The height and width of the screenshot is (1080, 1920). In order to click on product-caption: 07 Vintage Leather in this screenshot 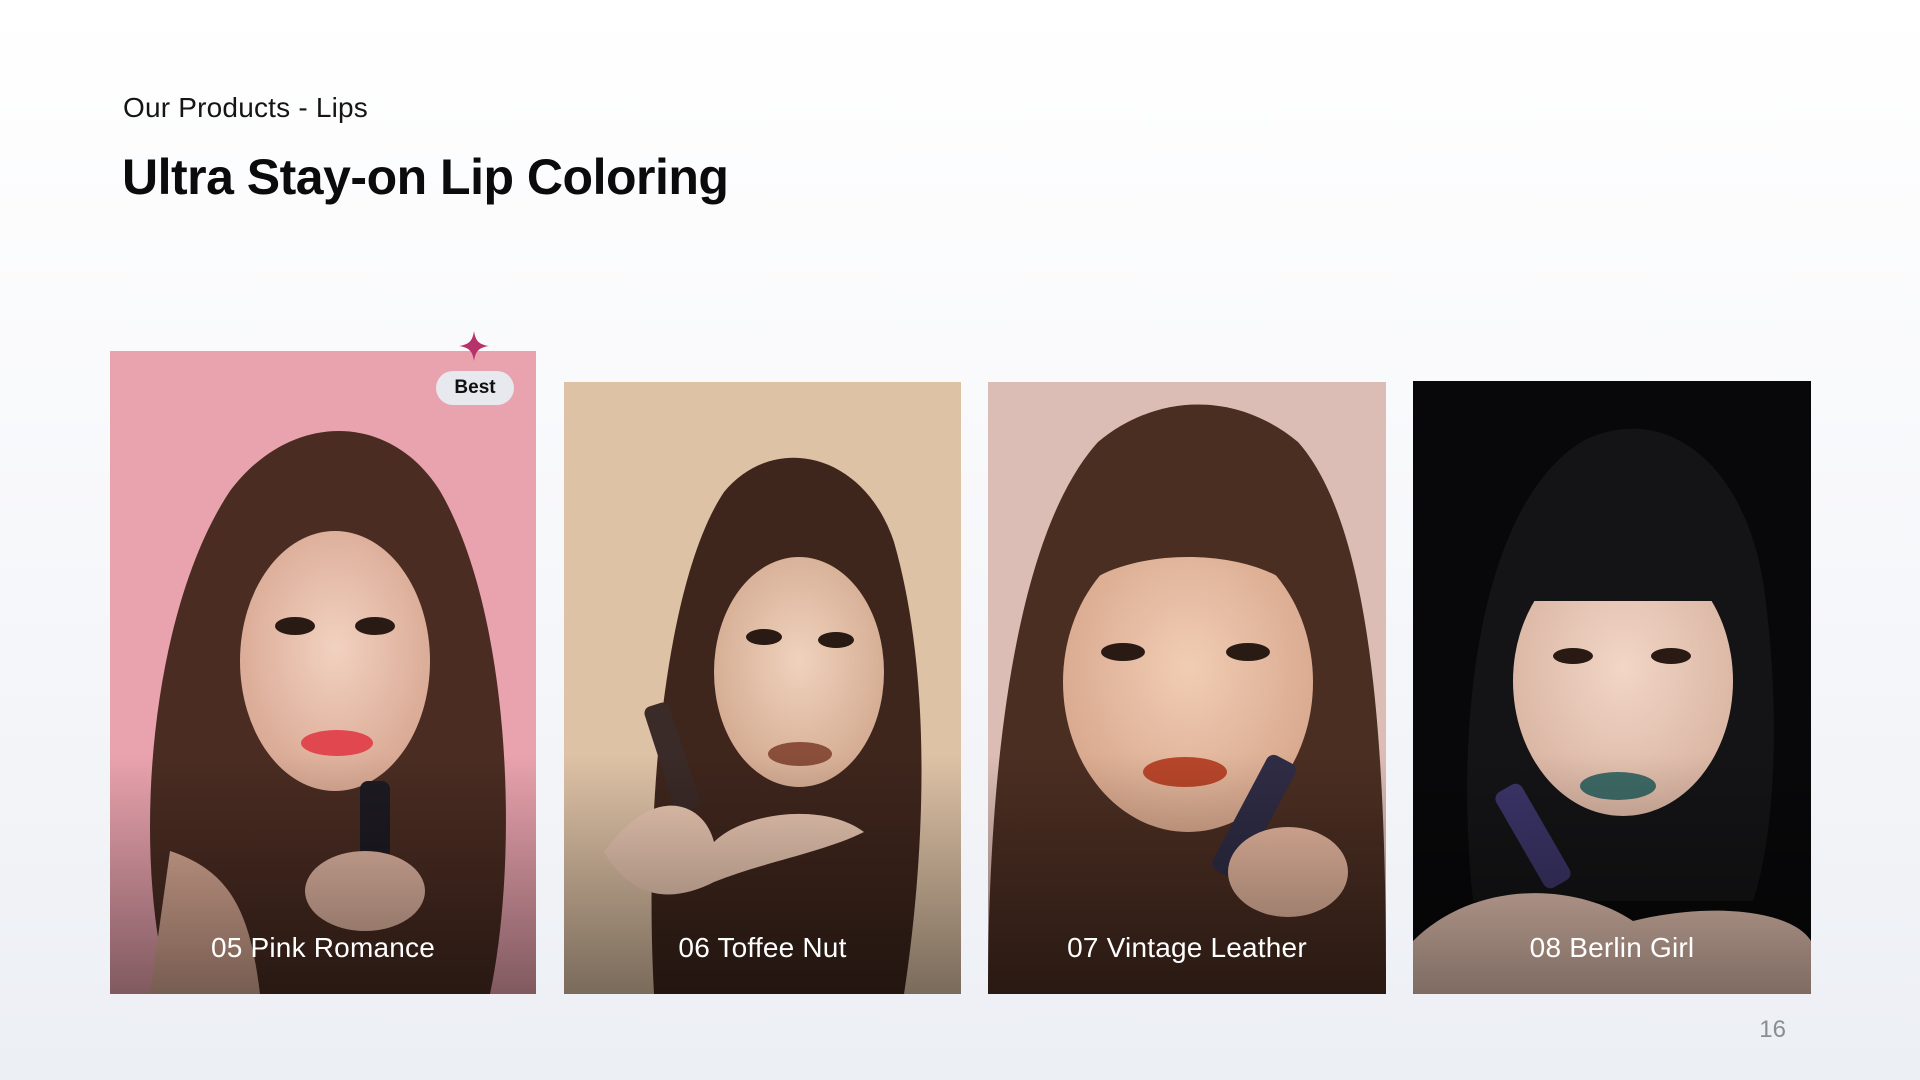, I will do `click(1187, 947)`.